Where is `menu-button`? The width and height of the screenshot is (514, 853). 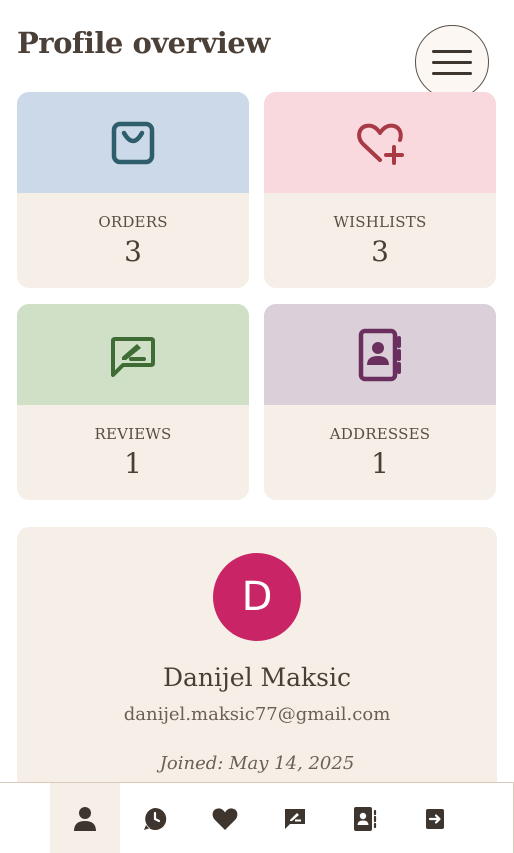 menu-button is located at coordinates (452, 62).